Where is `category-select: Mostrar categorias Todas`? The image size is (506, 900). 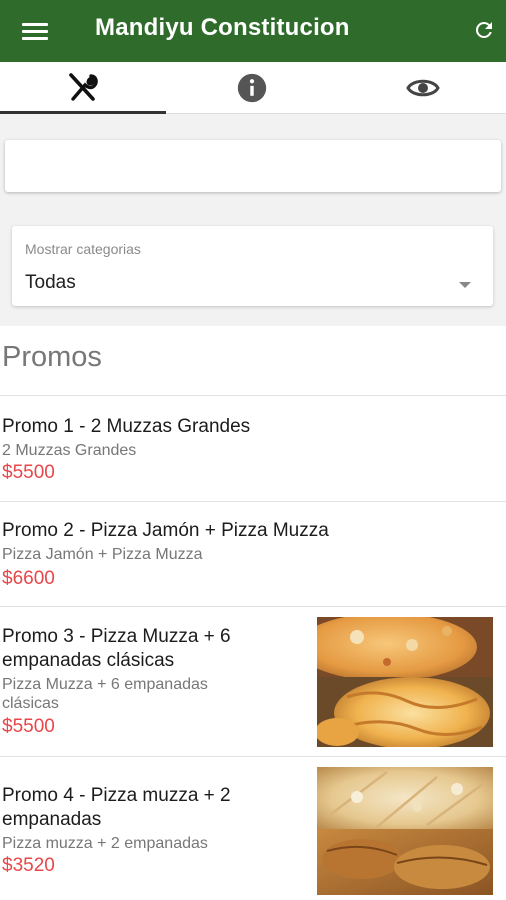 category-select: Mostrar categorias Todas is located at coordinates (252, 266).